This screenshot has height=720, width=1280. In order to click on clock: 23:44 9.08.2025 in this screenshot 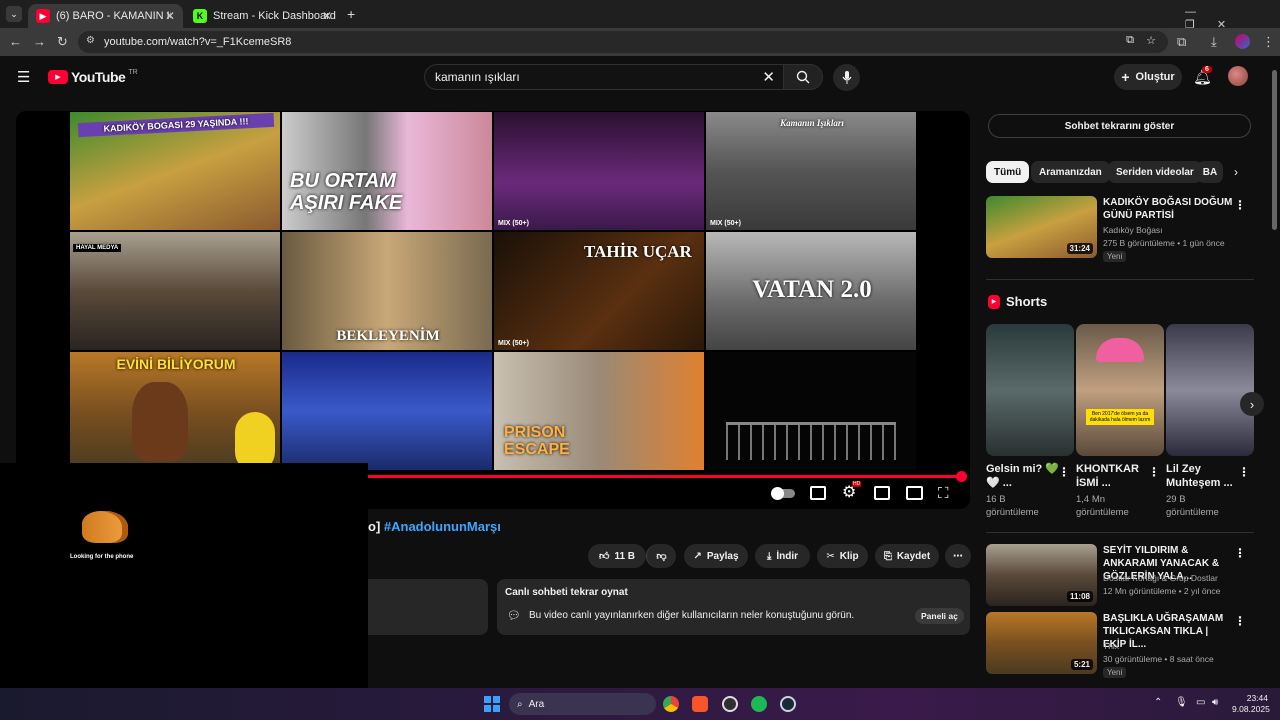, I will do `click(1251, 704)`.